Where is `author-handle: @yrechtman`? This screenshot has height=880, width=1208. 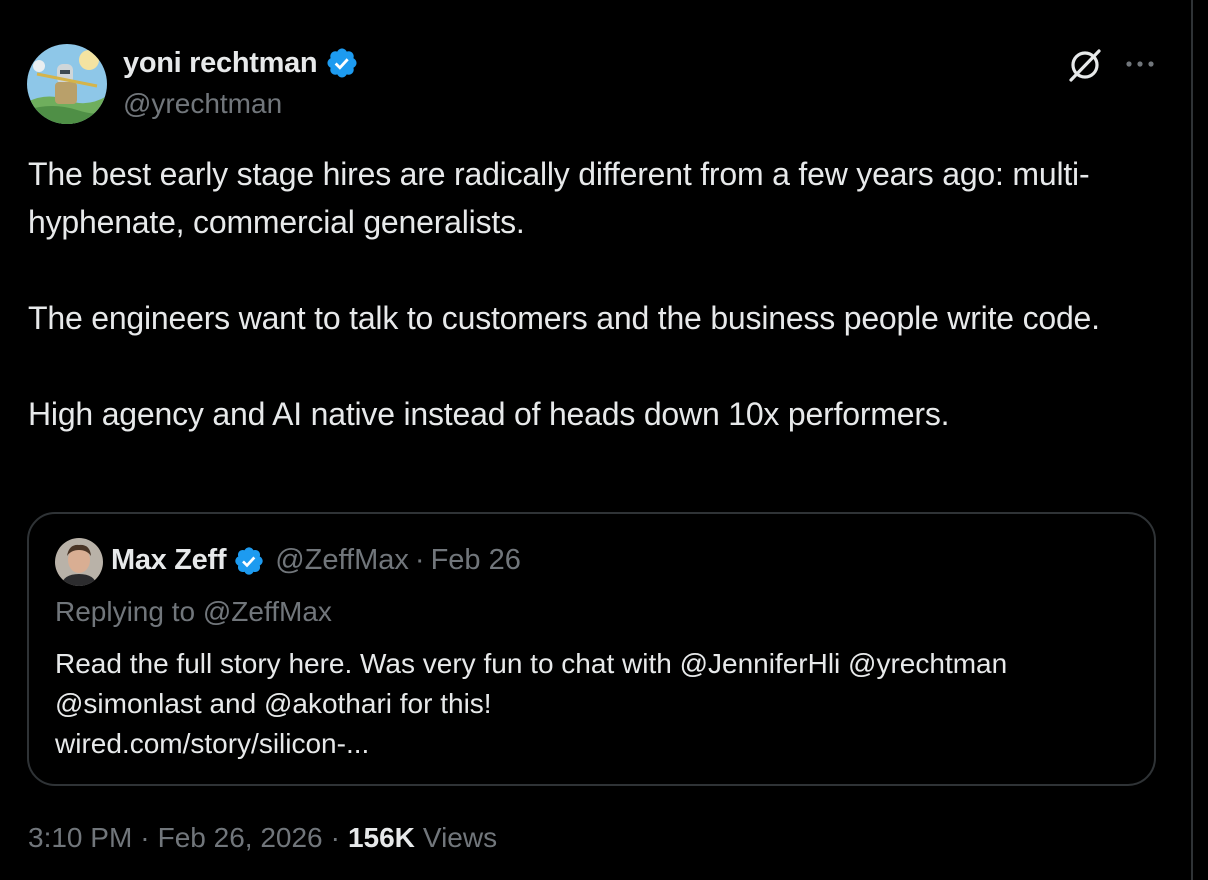
author-handle: @yrechtman is located at coordinates (202, 104).